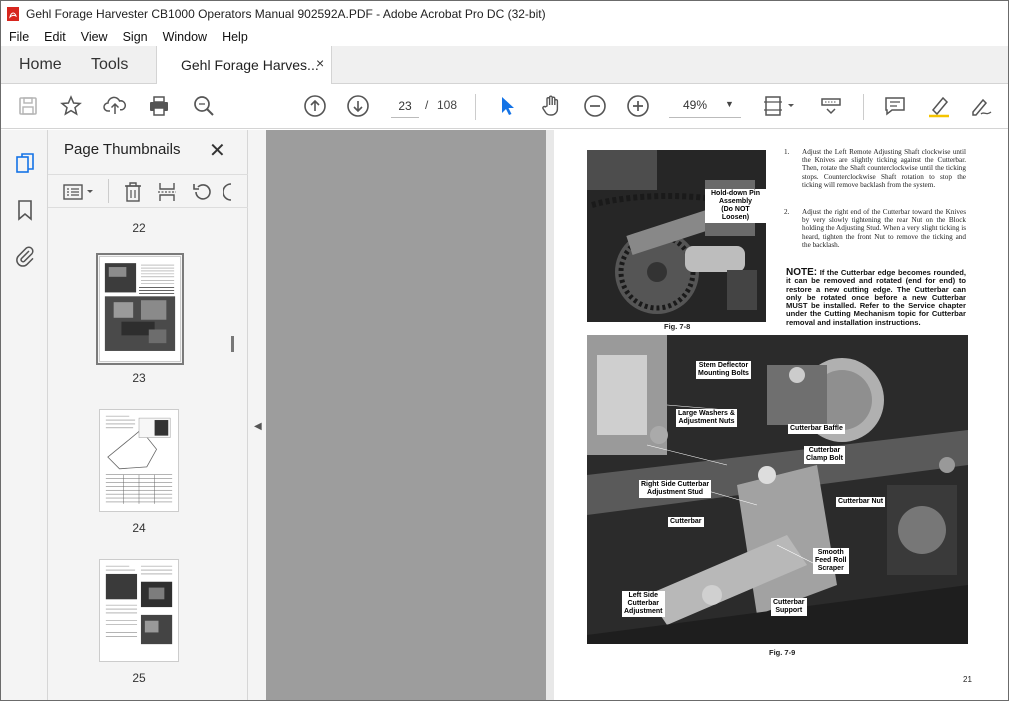  I want to click on page-thumbnails-icon, so click(25, 163).